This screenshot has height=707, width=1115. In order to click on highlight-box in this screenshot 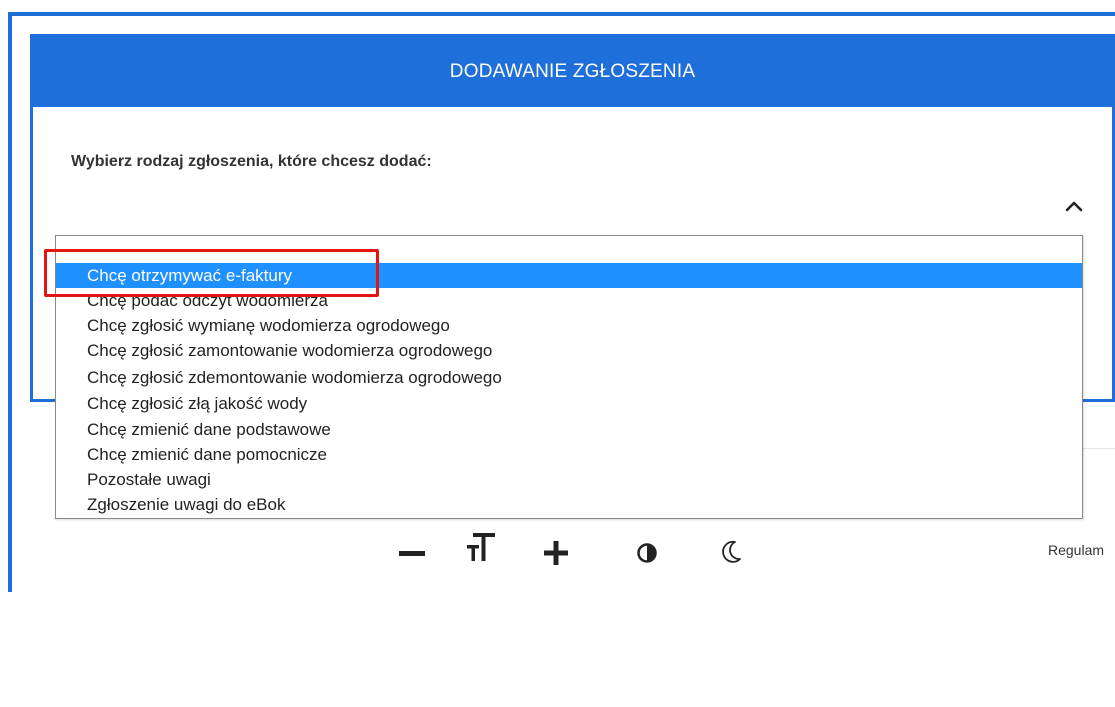, I will do `click(211, 273)`.